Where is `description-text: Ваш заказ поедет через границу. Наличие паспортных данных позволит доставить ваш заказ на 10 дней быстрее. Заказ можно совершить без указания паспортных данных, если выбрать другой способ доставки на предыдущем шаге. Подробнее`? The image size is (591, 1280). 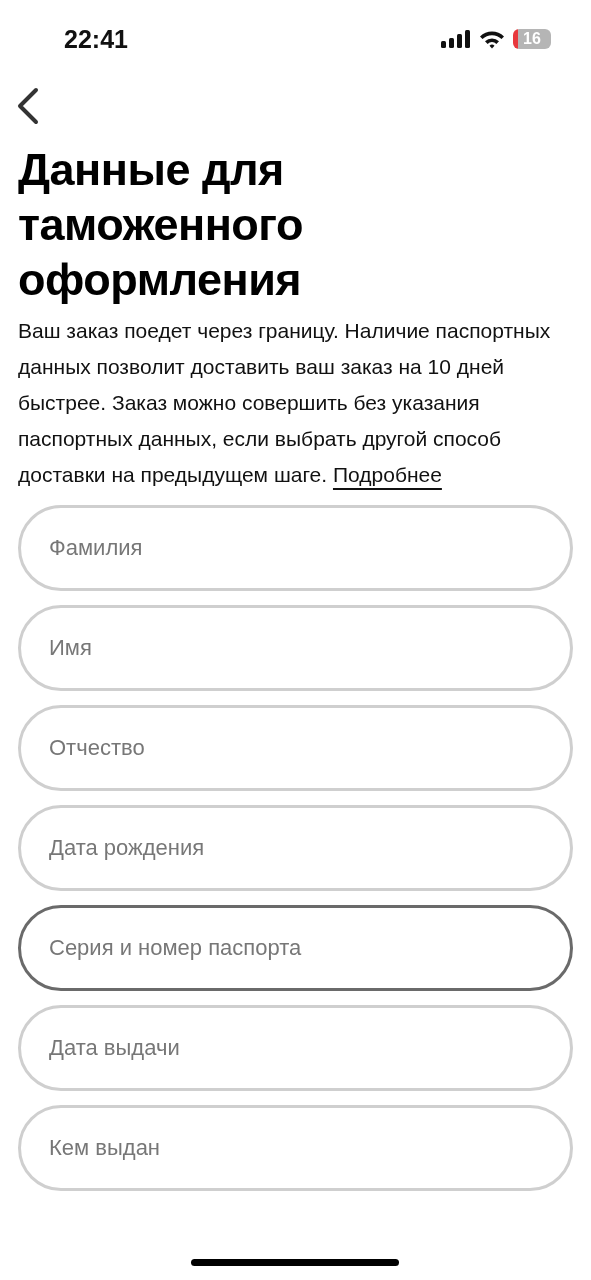
description-text: Ваш заказ поедет через границу. Наличие паспортных данных позволит доставить ваш заказ на 10 дней быстрее. Заказ можно совершить без указания паспортных данных, если выбрать другой способ доставки на предыдущем шаге. Подробнее is located at coordinates (285, 403).